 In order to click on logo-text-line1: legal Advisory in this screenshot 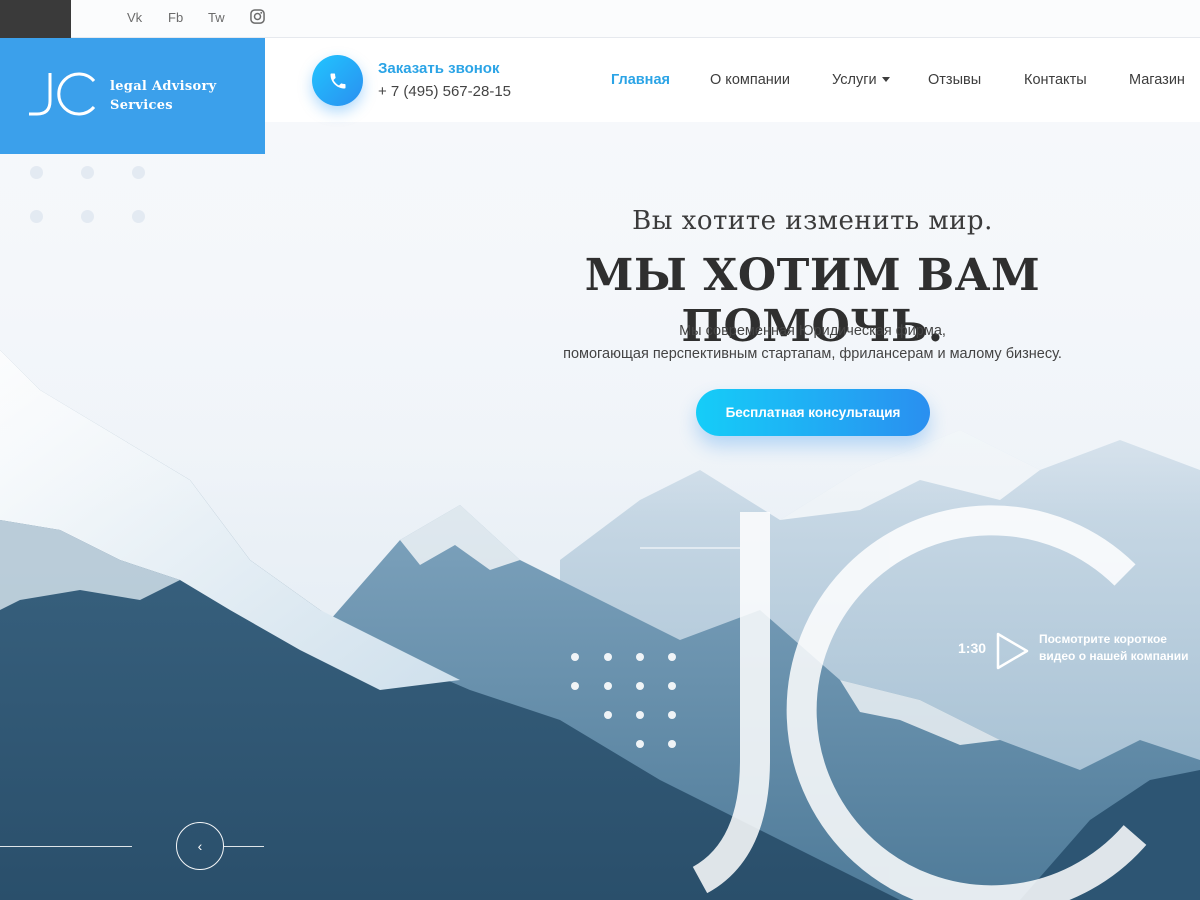, I will do `click(163, 86)`.